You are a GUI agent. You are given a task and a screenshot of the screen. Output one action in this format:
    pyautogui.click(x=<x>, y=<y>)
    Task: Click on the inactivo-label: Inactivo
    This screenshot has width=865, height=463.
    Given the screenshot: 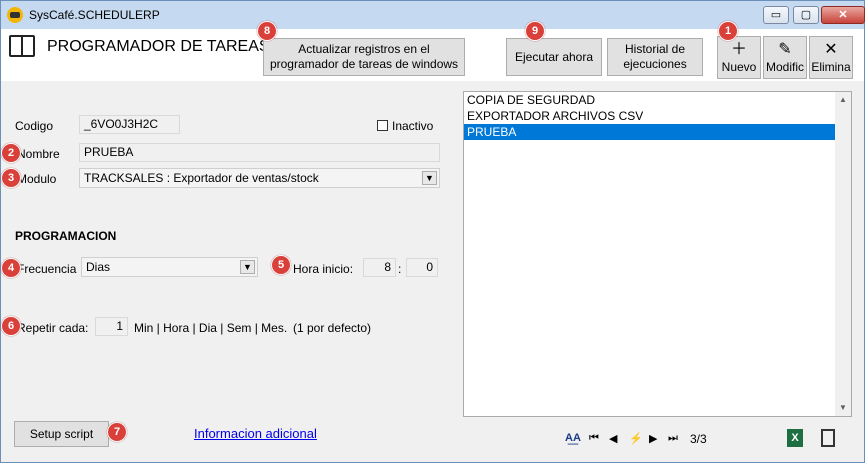 What is the action you would take?
    pyautogui.click(x=413, y=126)
    